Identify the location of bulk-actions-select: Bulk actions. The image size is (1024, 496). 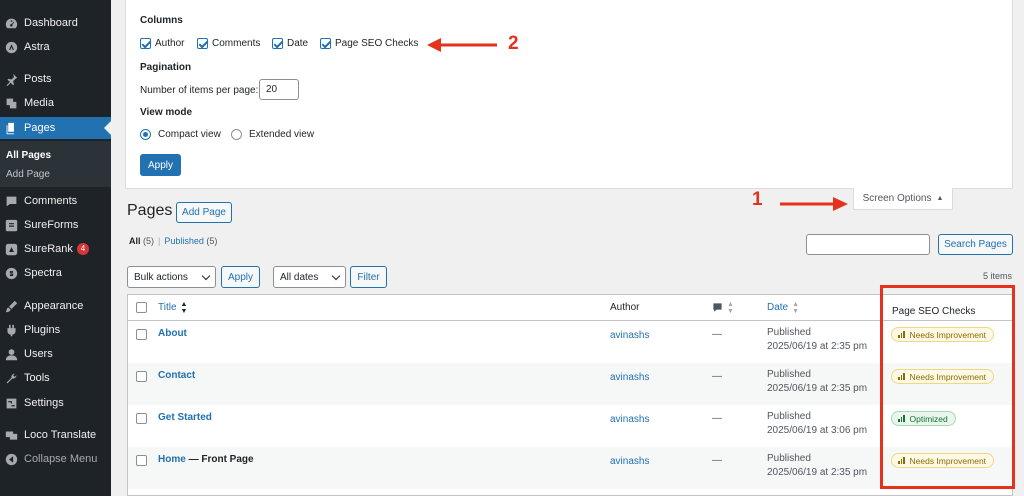
(171, 277).